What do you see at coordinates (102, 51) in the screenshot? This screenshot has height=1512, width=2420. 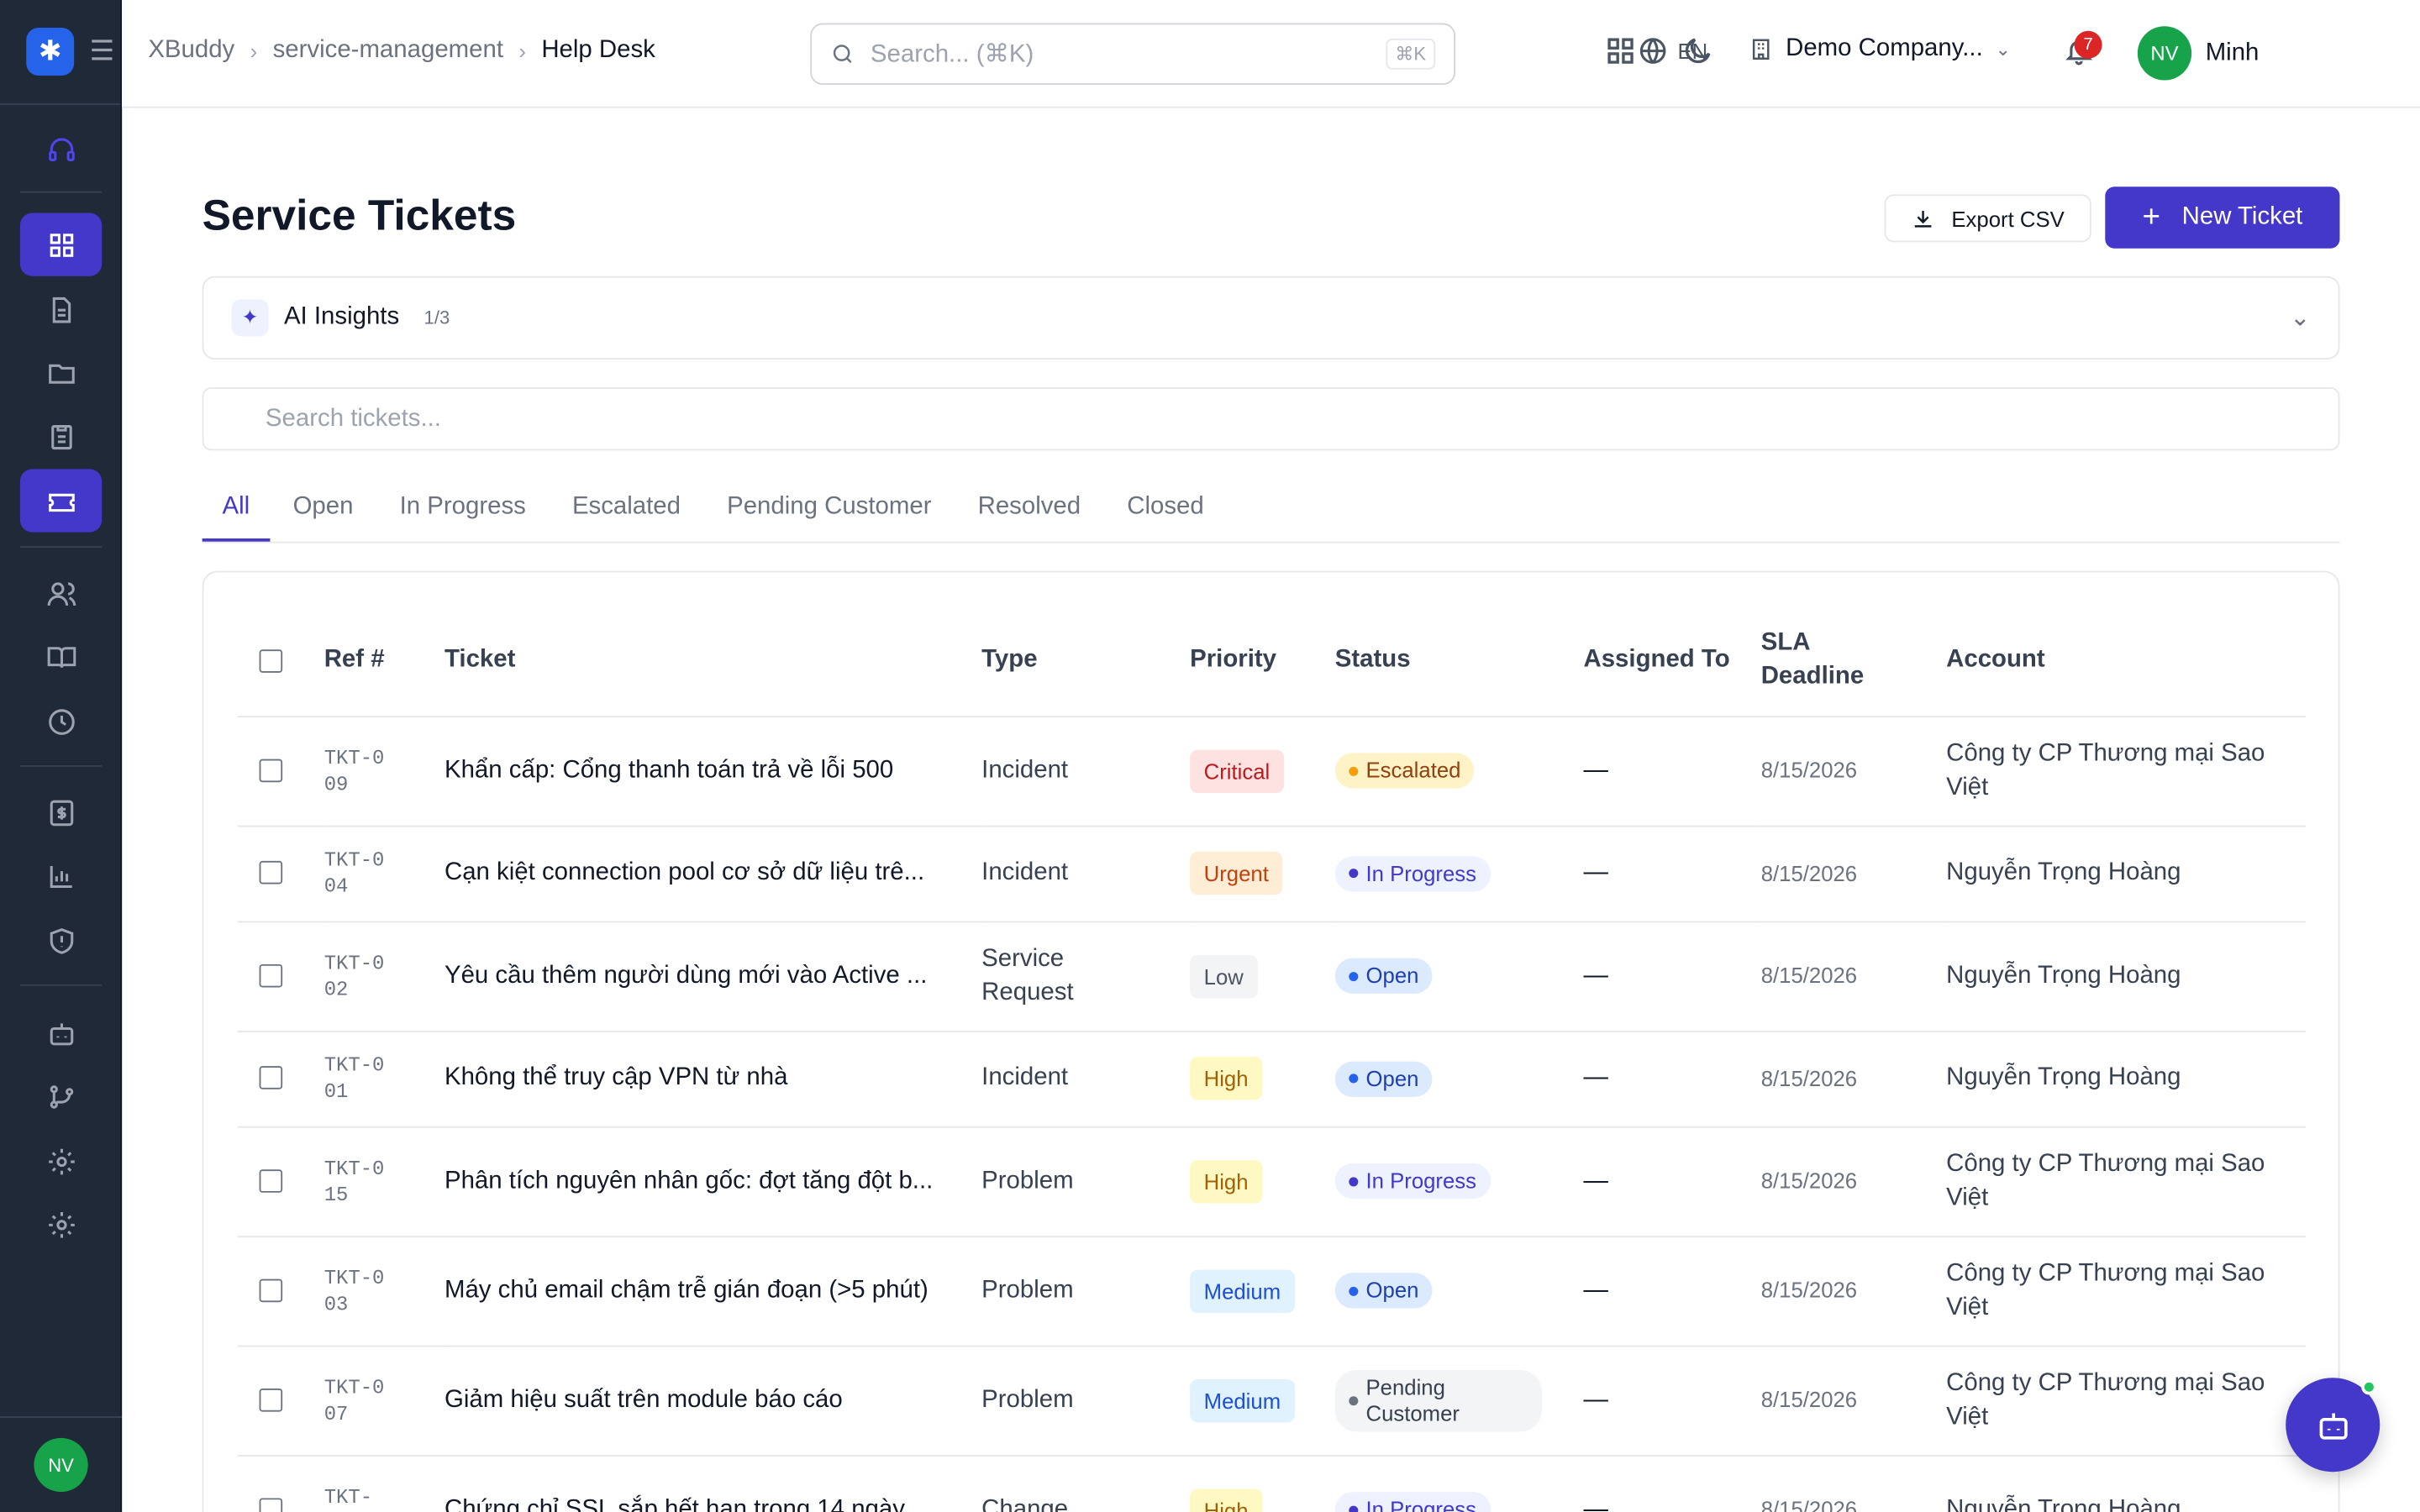 I see `menu-icon: ☰` at bounding box center [102, 51].